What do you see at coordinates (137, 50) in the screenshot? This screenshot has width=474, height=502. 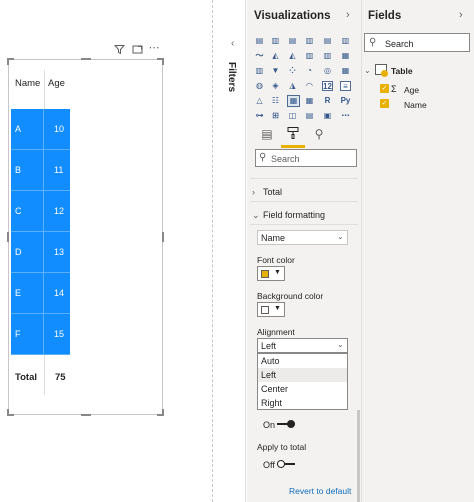 I see `focus-mode-icon` at bounding box center [137, 50].